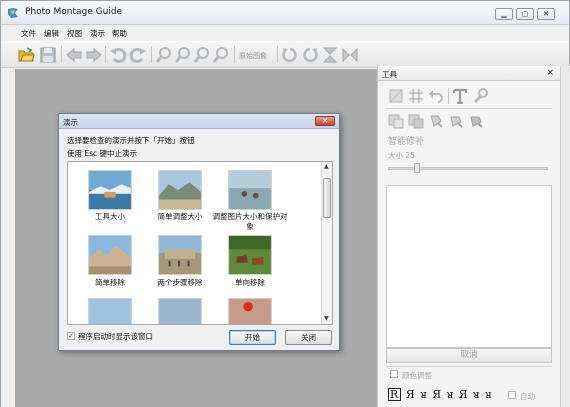  I want to click on tools-panel-title: 工具, so click(389, 74).